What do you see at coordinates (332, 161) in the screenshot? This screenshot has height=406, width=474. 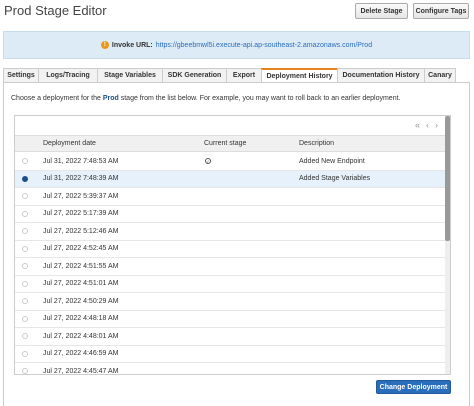 I see `deployment-description: Added New Endpoint` at bounding box center [332, 161].